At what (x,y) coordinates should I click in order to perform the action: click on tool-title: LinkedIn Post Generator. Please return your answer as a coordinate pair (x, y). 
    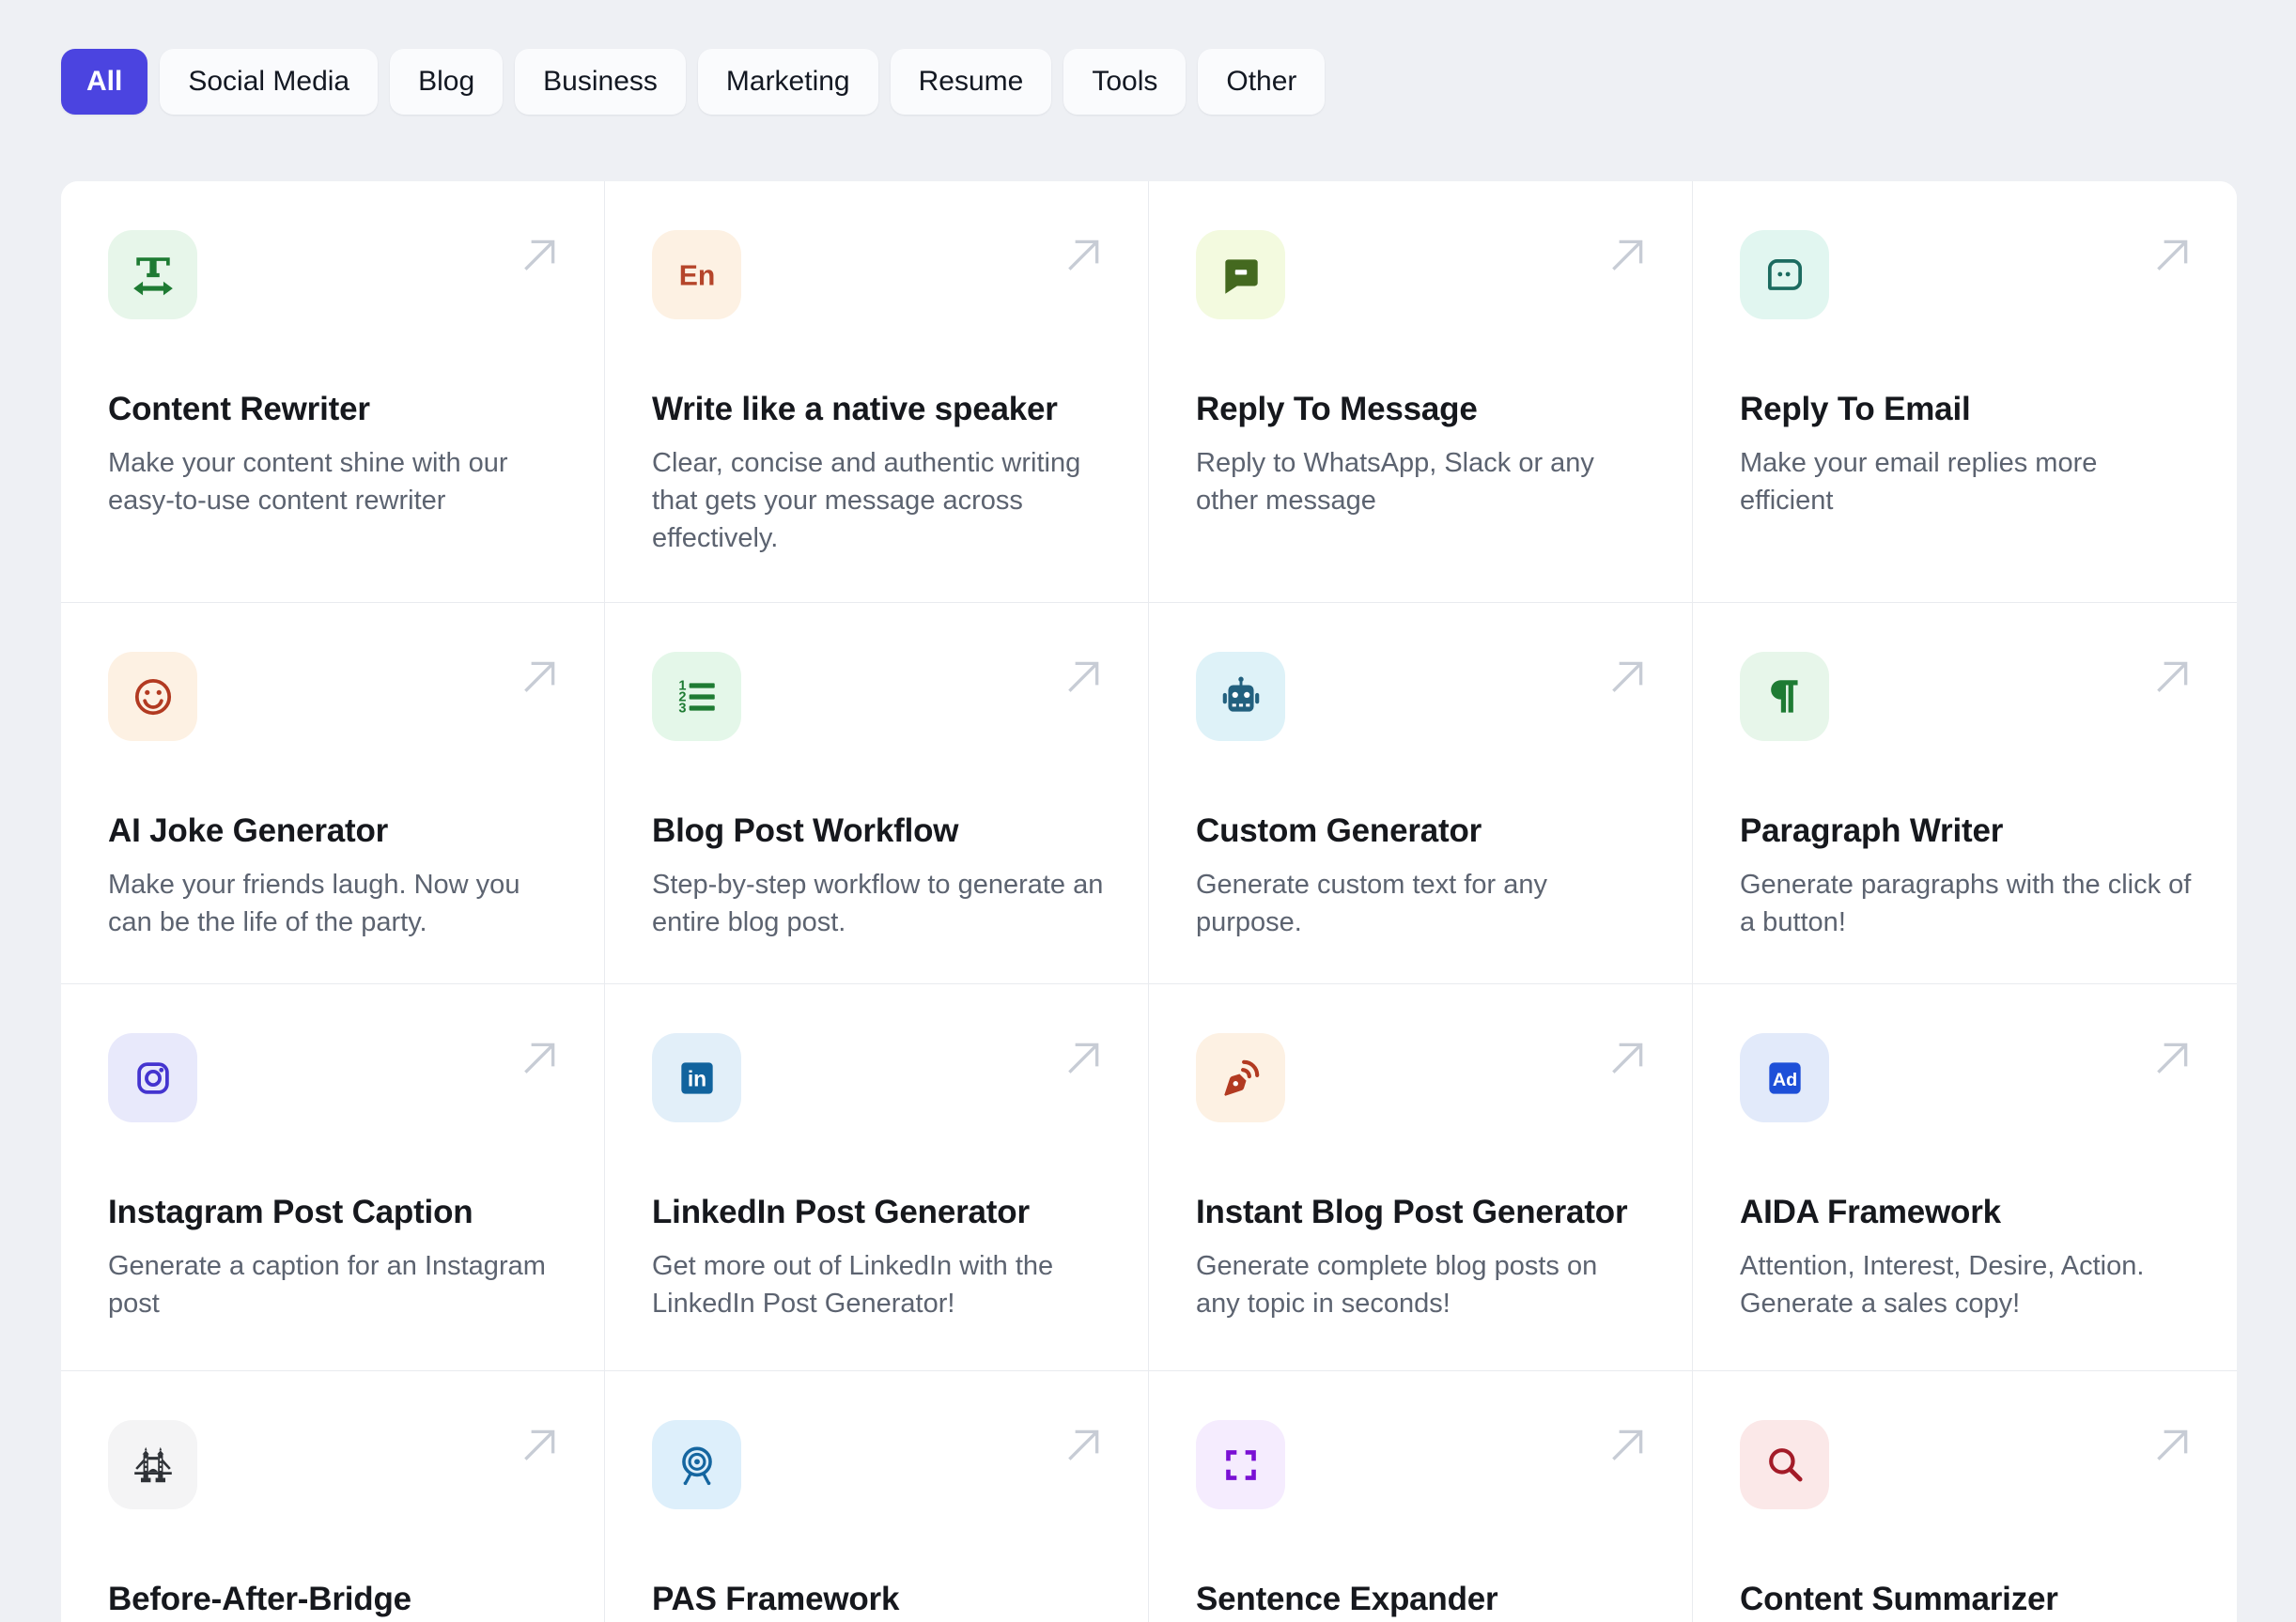
    Looking at the image, I should click on (841, 1212).